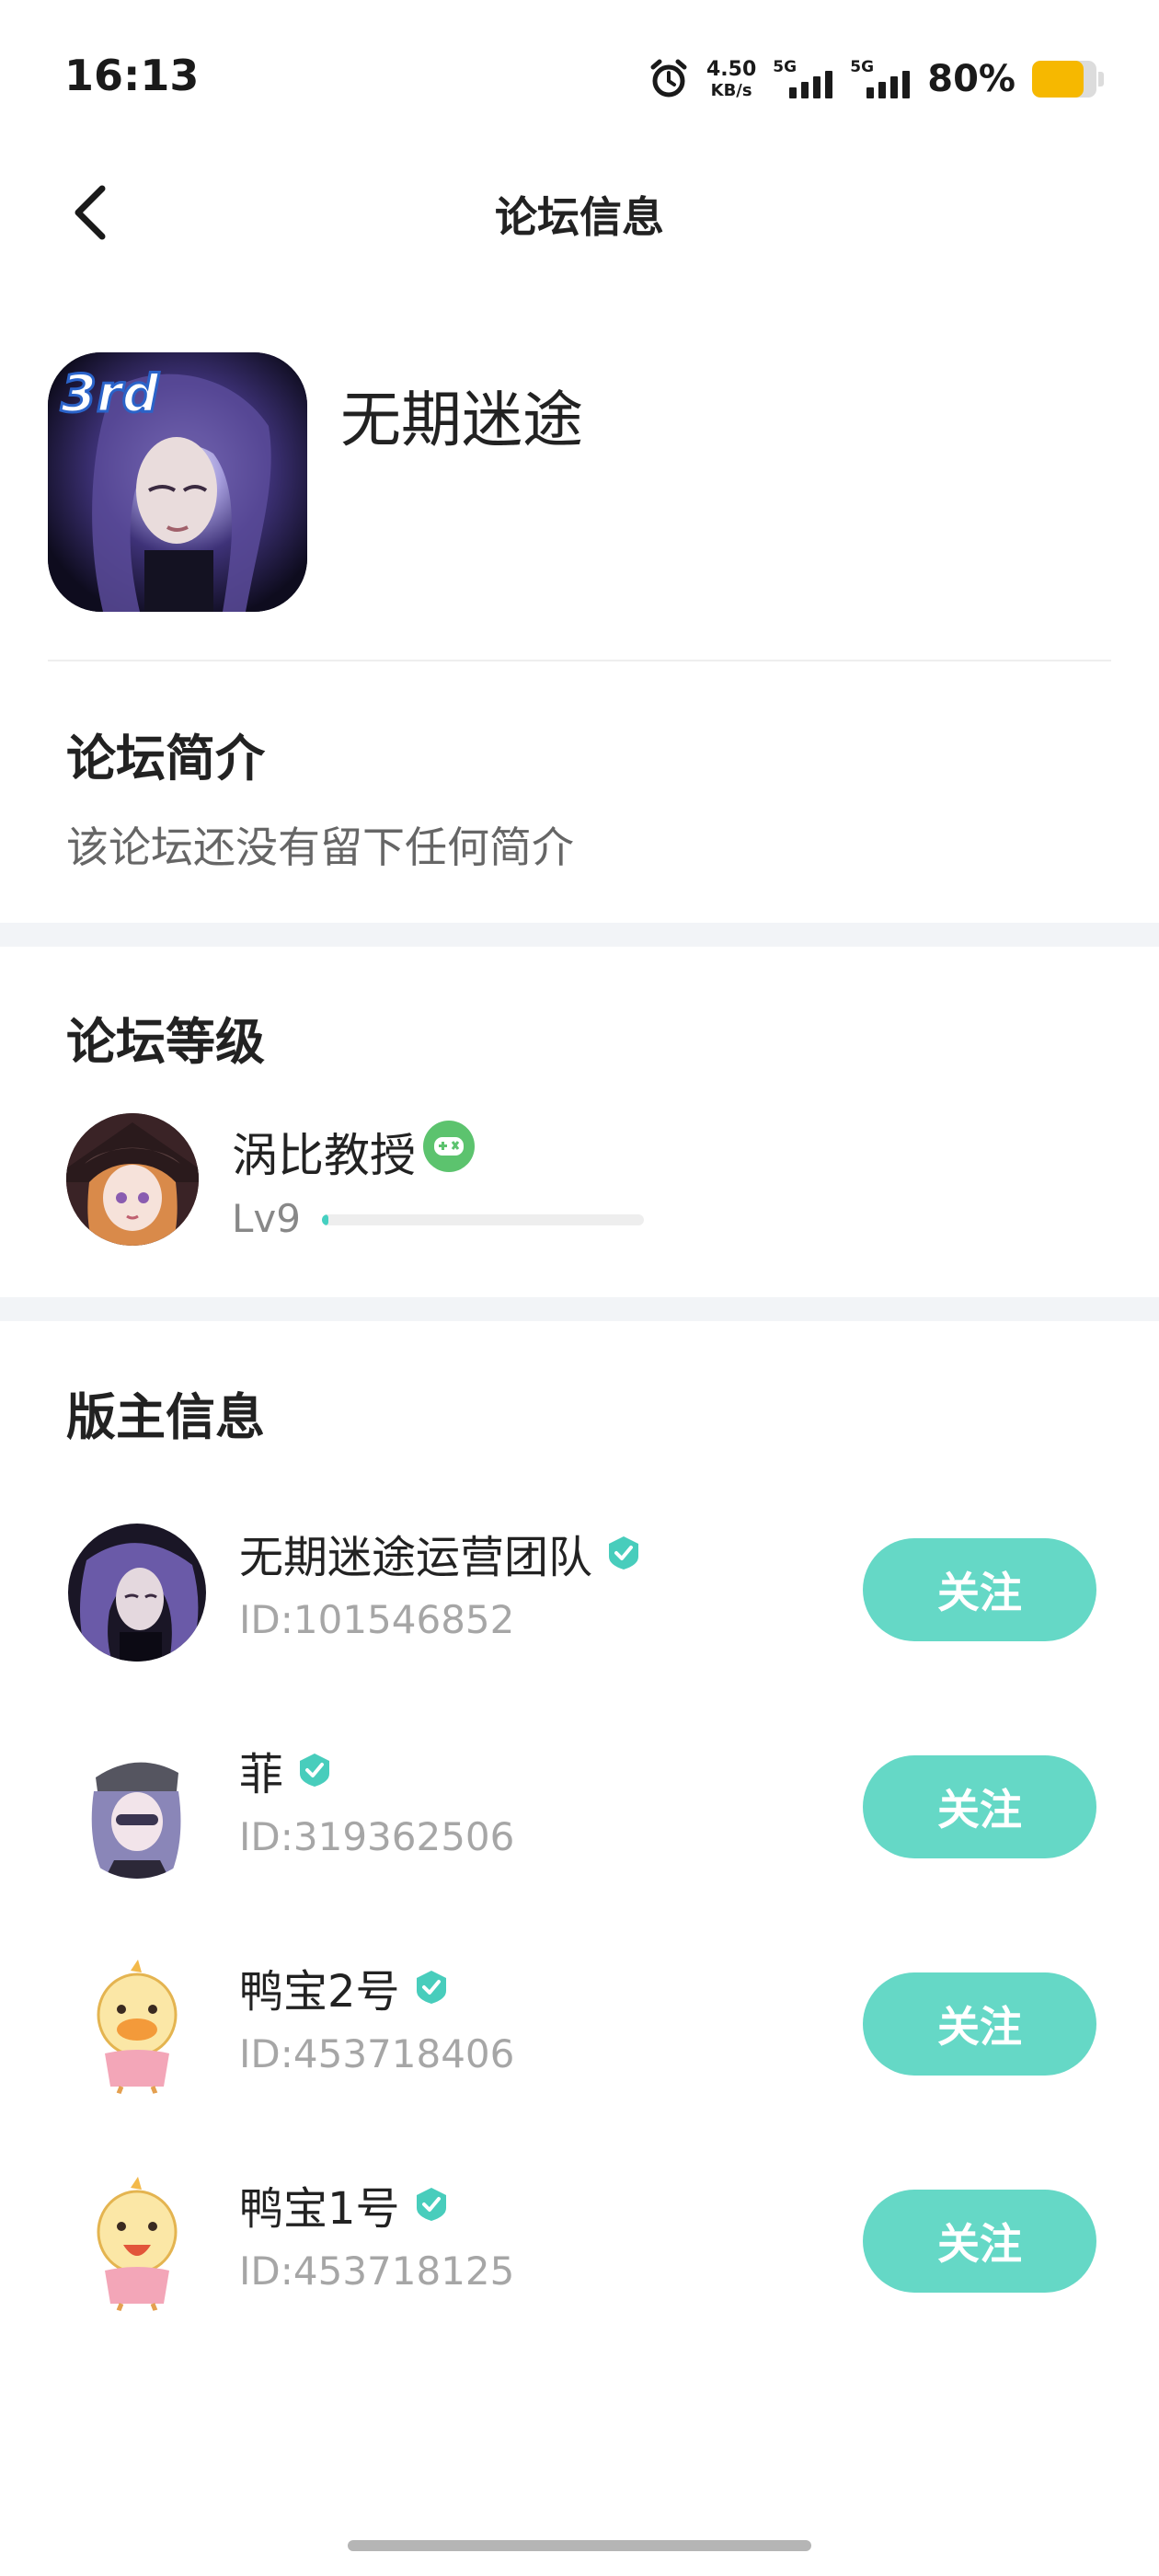 This screenshot has height=2576, width=1159. I want to click on moderator-row: 菲 ID:319362506 关注, so click(579, 1802).